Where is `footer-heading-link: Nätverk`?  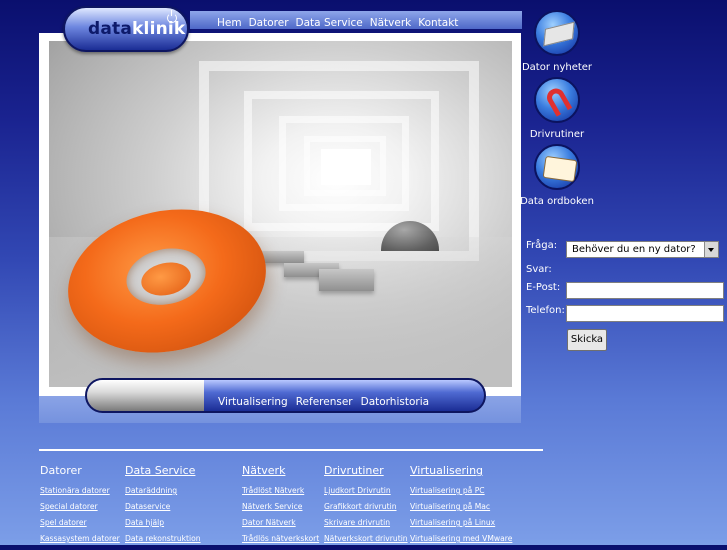
footer-heading-link: Nätverk is located at coordinates (280, 470).